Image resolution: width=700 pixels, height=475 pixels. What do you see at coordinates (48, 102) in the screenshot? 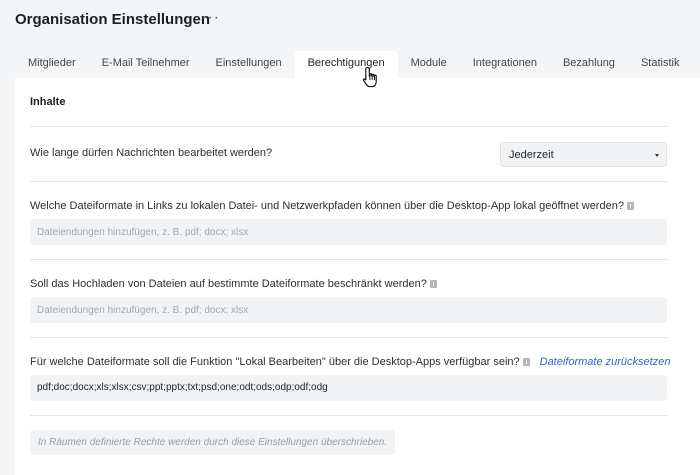
I see `section-title: Inhalte` at bounding box center [48, 102].